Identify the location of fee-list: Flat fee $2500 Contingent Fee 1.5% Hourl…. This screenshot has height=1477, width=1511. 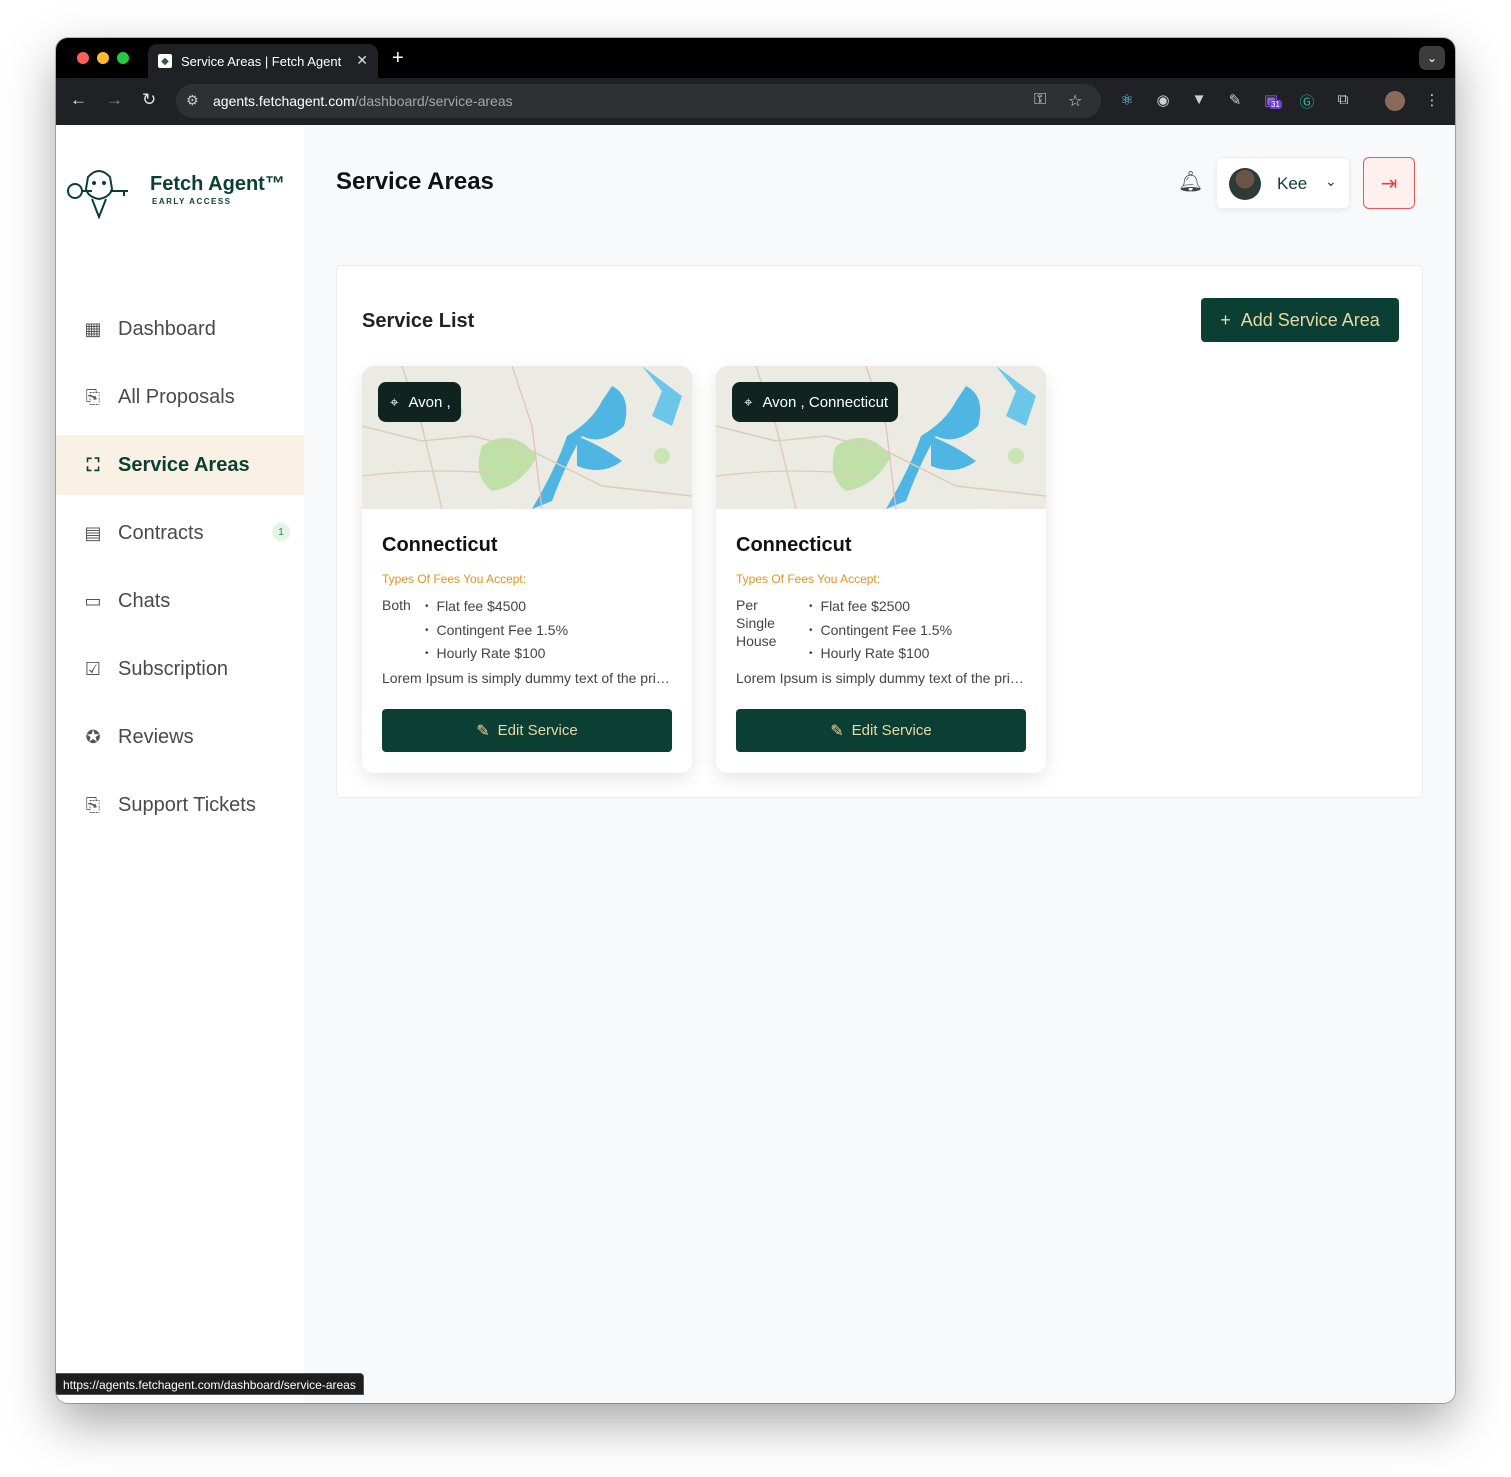
(881, 631).